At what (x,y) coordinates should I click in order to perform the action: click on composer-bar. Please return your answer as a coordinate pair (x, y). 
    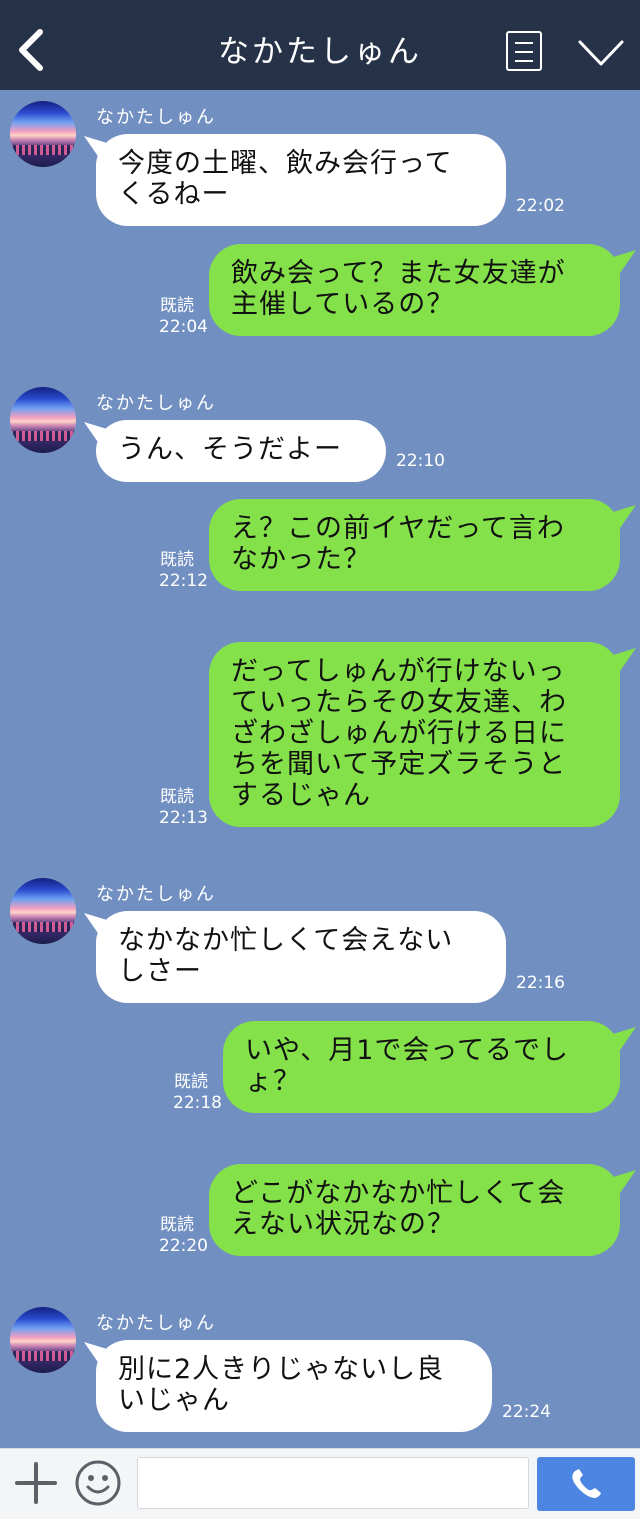
    Looking at the image, I should click on (320, 1483).